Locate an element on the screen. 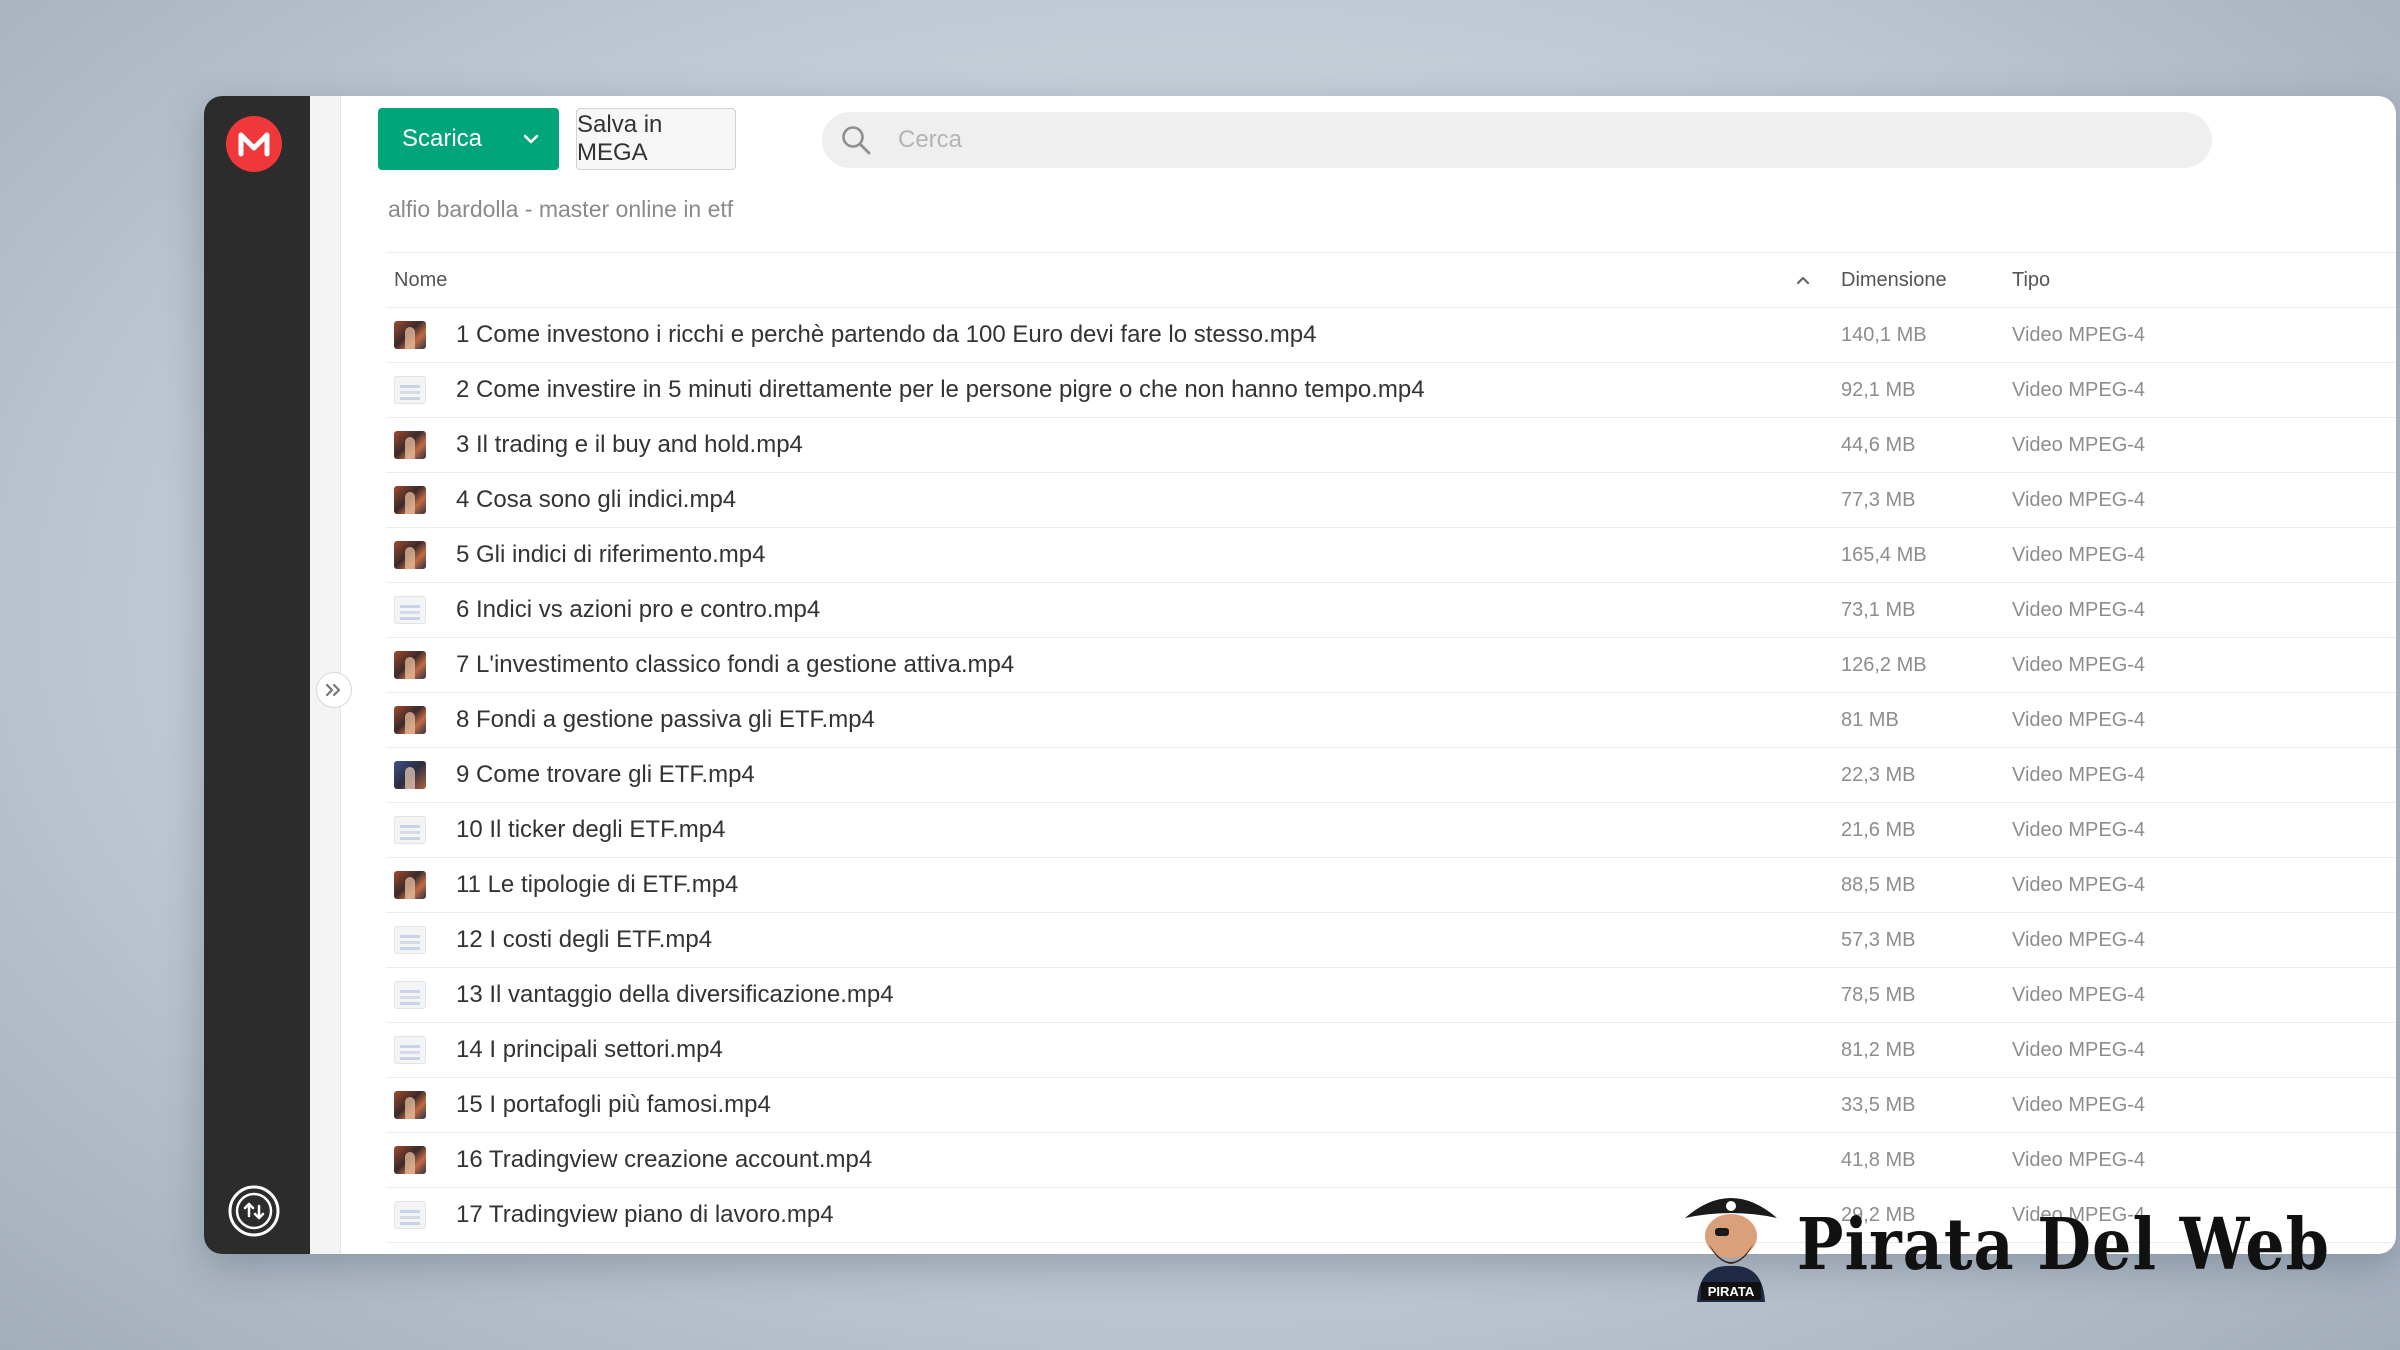  file-size: 126,2 MB is located at coordinates (1884, 665).